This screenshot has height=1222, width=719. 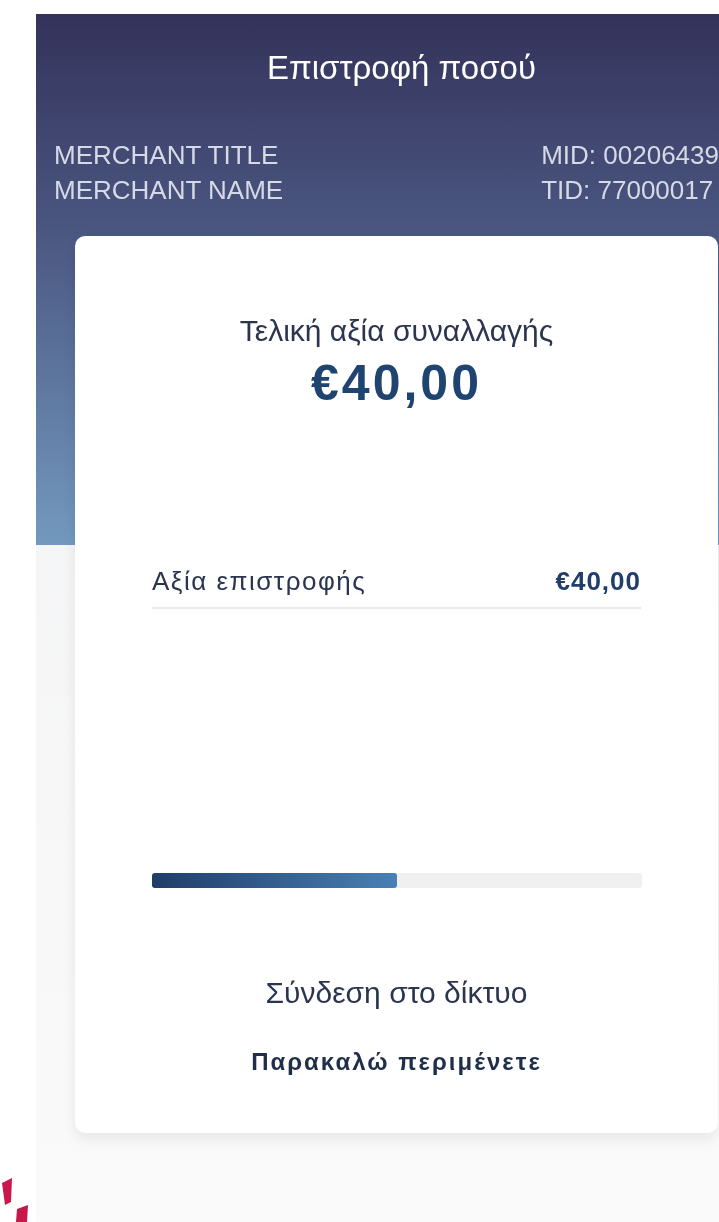 What do you see at coordinates (628, 190) in the screenshot?
I see `terminal-id: TID: 77000017` at bounding box center [628, 190].